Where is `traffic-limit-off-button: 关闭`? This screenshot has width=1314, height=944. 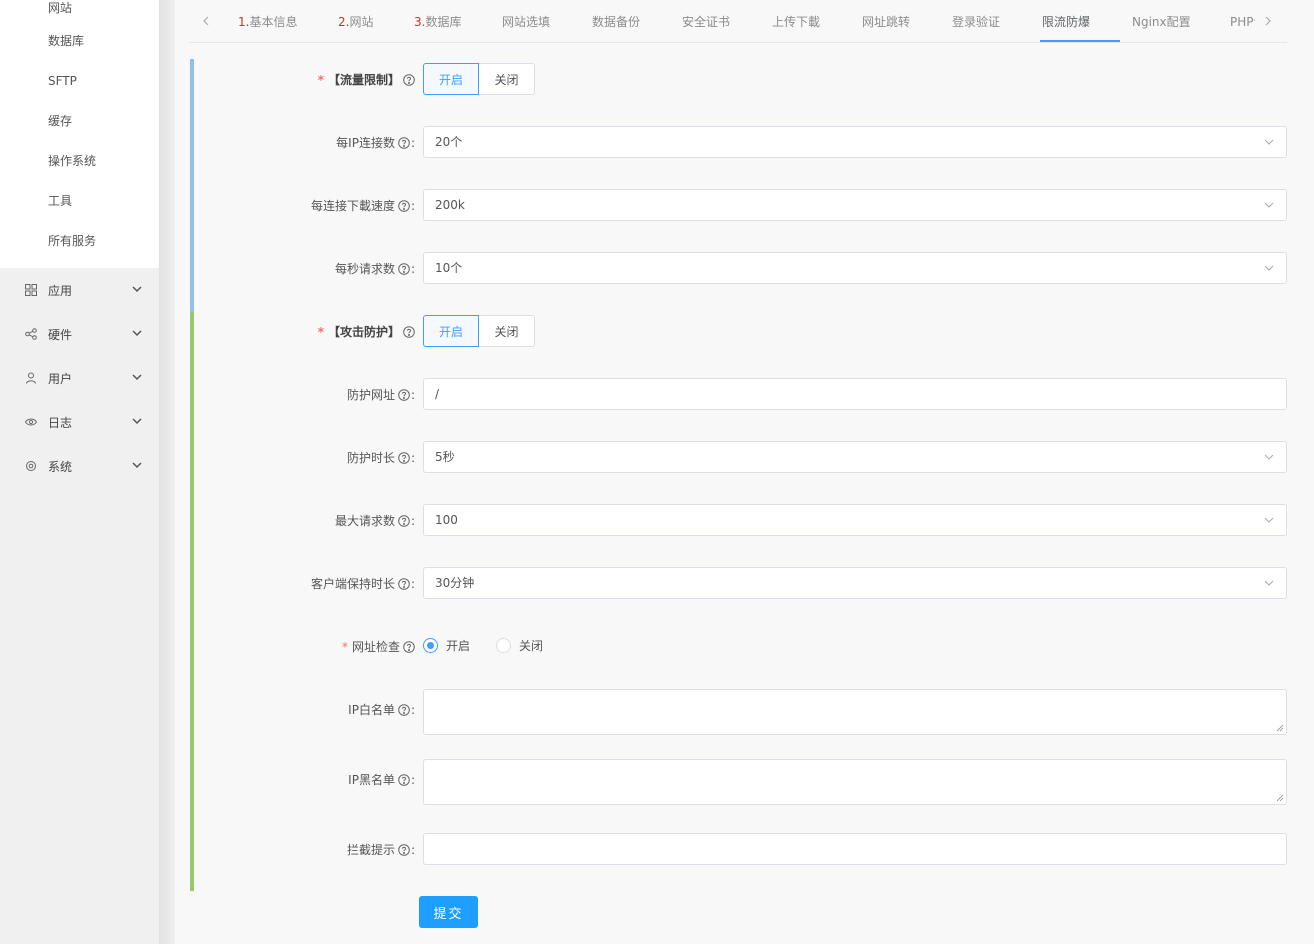 traffic-limit-off-button: 关闭 is located at coordinates (507, 79).